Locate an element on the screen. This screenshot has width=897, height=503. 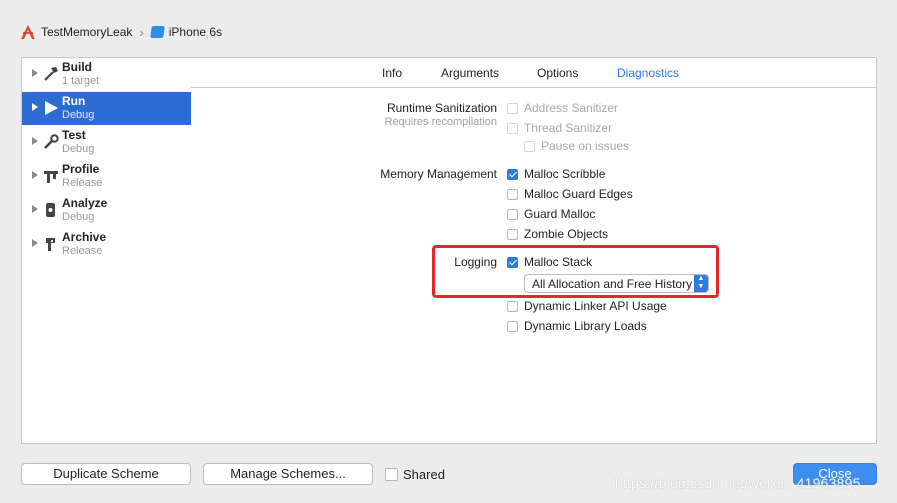
sidebar-item-build: Build 1 target is located at coordinates (107, 74).